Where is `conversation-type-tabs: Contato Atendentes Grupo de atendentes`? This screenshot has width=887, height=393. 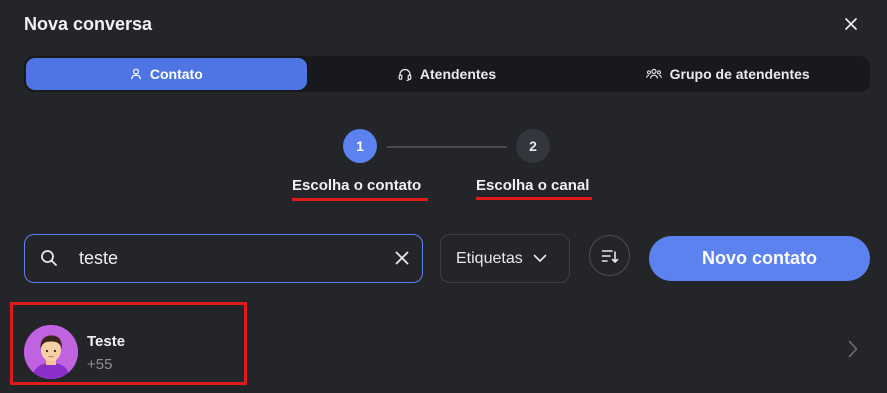 conversation-type-tabs: Contato Atendentes Grupo de atendentes is located at coordinates (447, 74).